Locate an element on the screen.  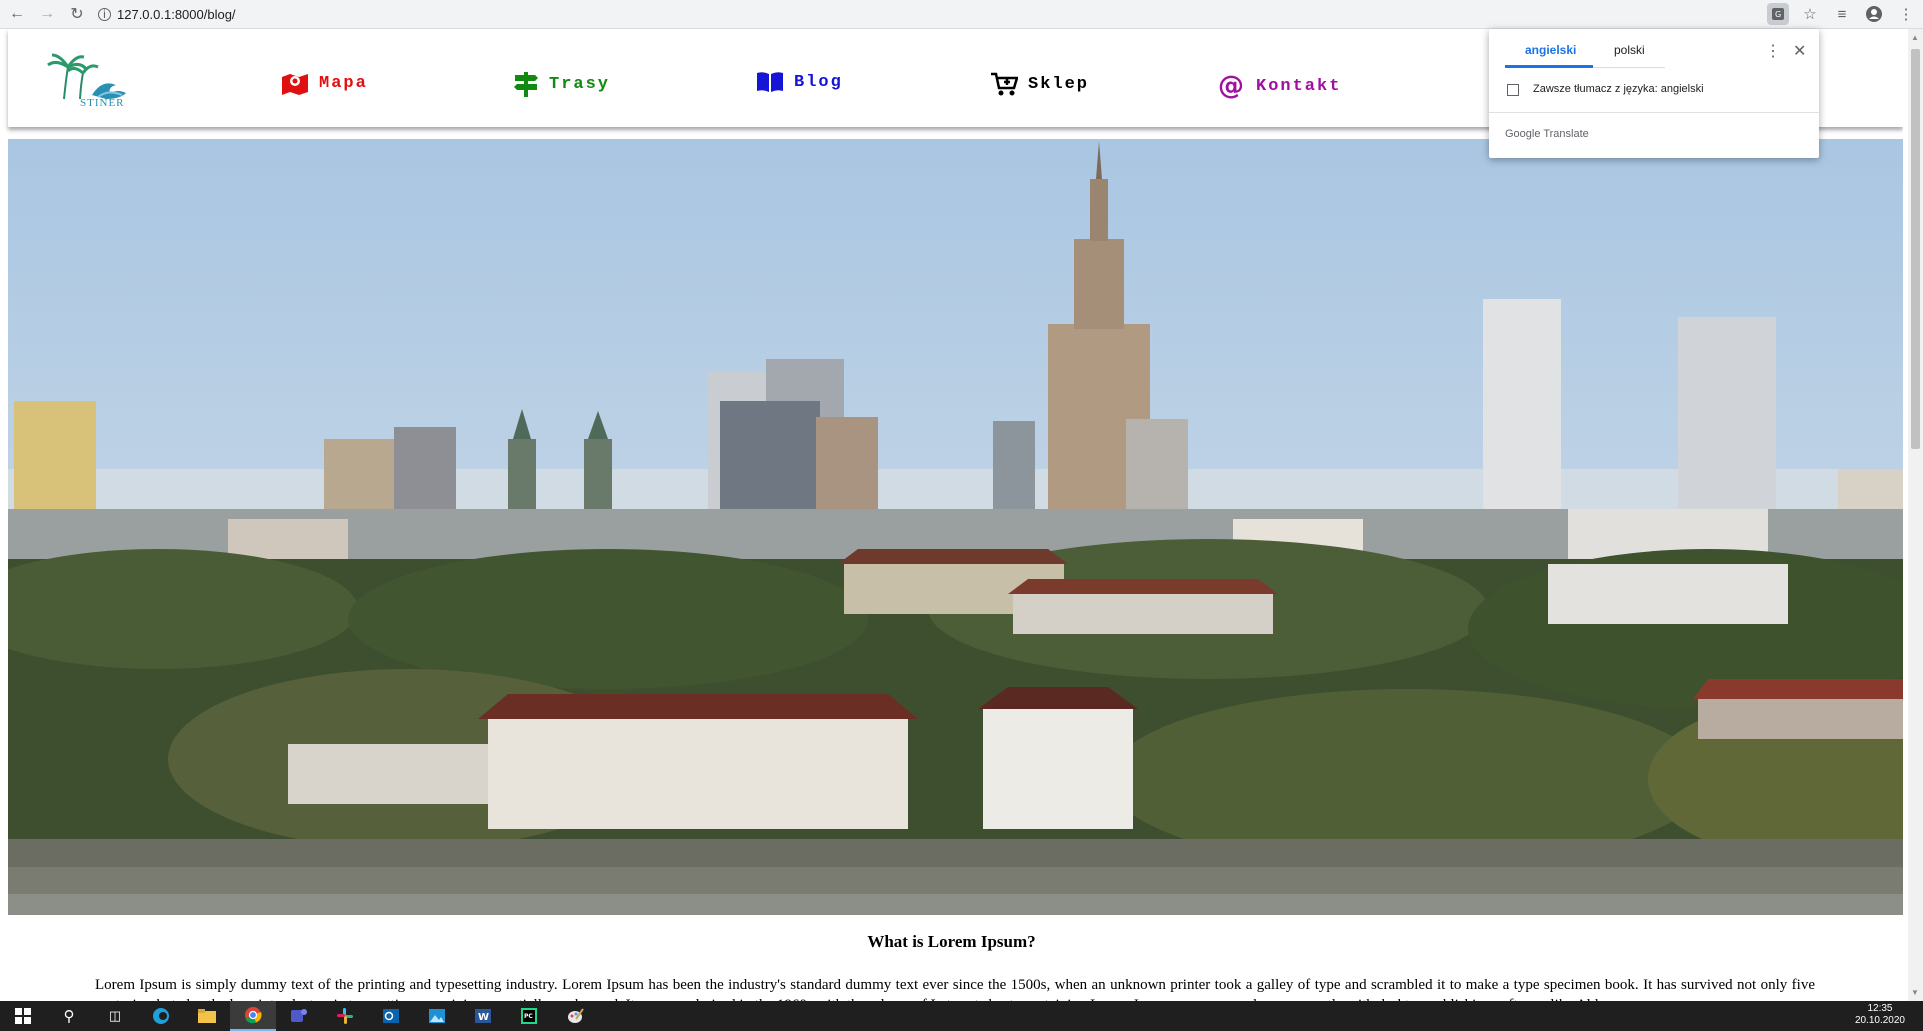
windows-icon is located at coordinates (23, 1016).